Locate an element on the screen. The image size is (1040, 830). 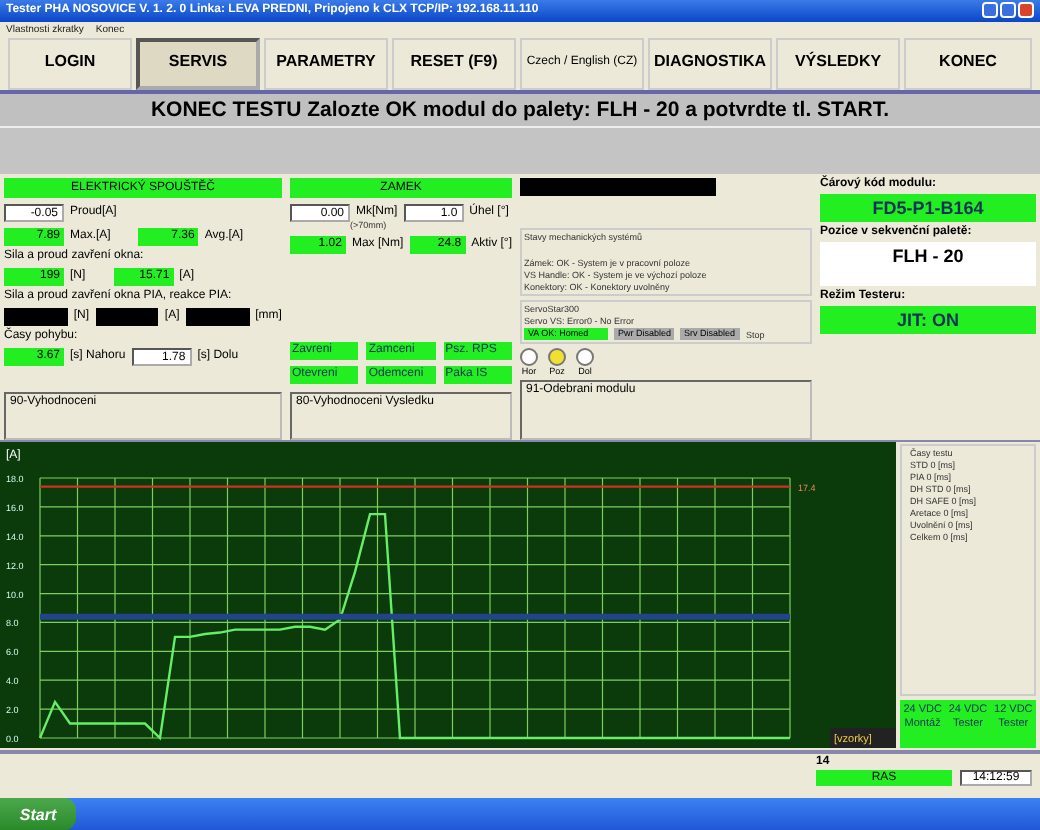
position-field: FLH - 20 is located at coordinates (928, 264).